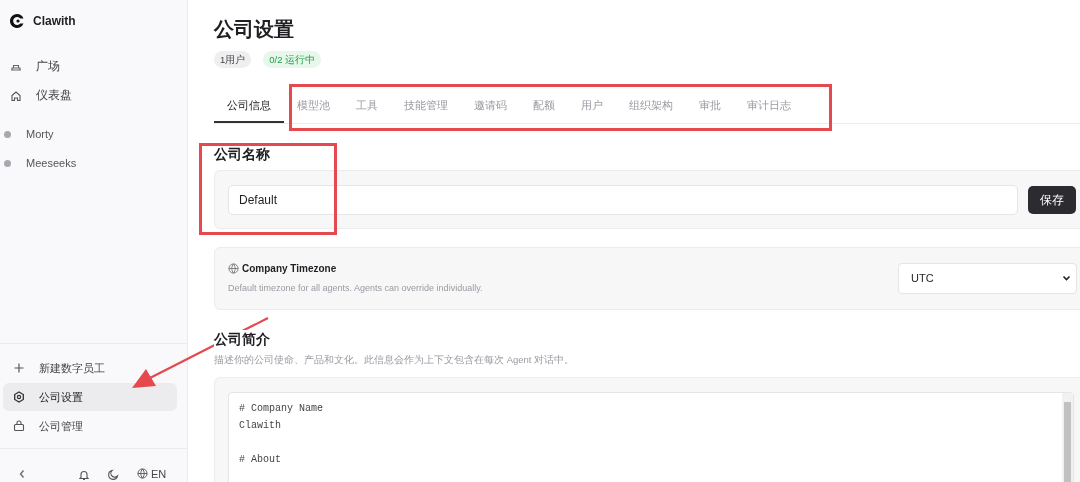  What do you see at coordinates (249, 106) in the screenshot?
I see `tab: 公司信息` at bounding box center [249, 106].